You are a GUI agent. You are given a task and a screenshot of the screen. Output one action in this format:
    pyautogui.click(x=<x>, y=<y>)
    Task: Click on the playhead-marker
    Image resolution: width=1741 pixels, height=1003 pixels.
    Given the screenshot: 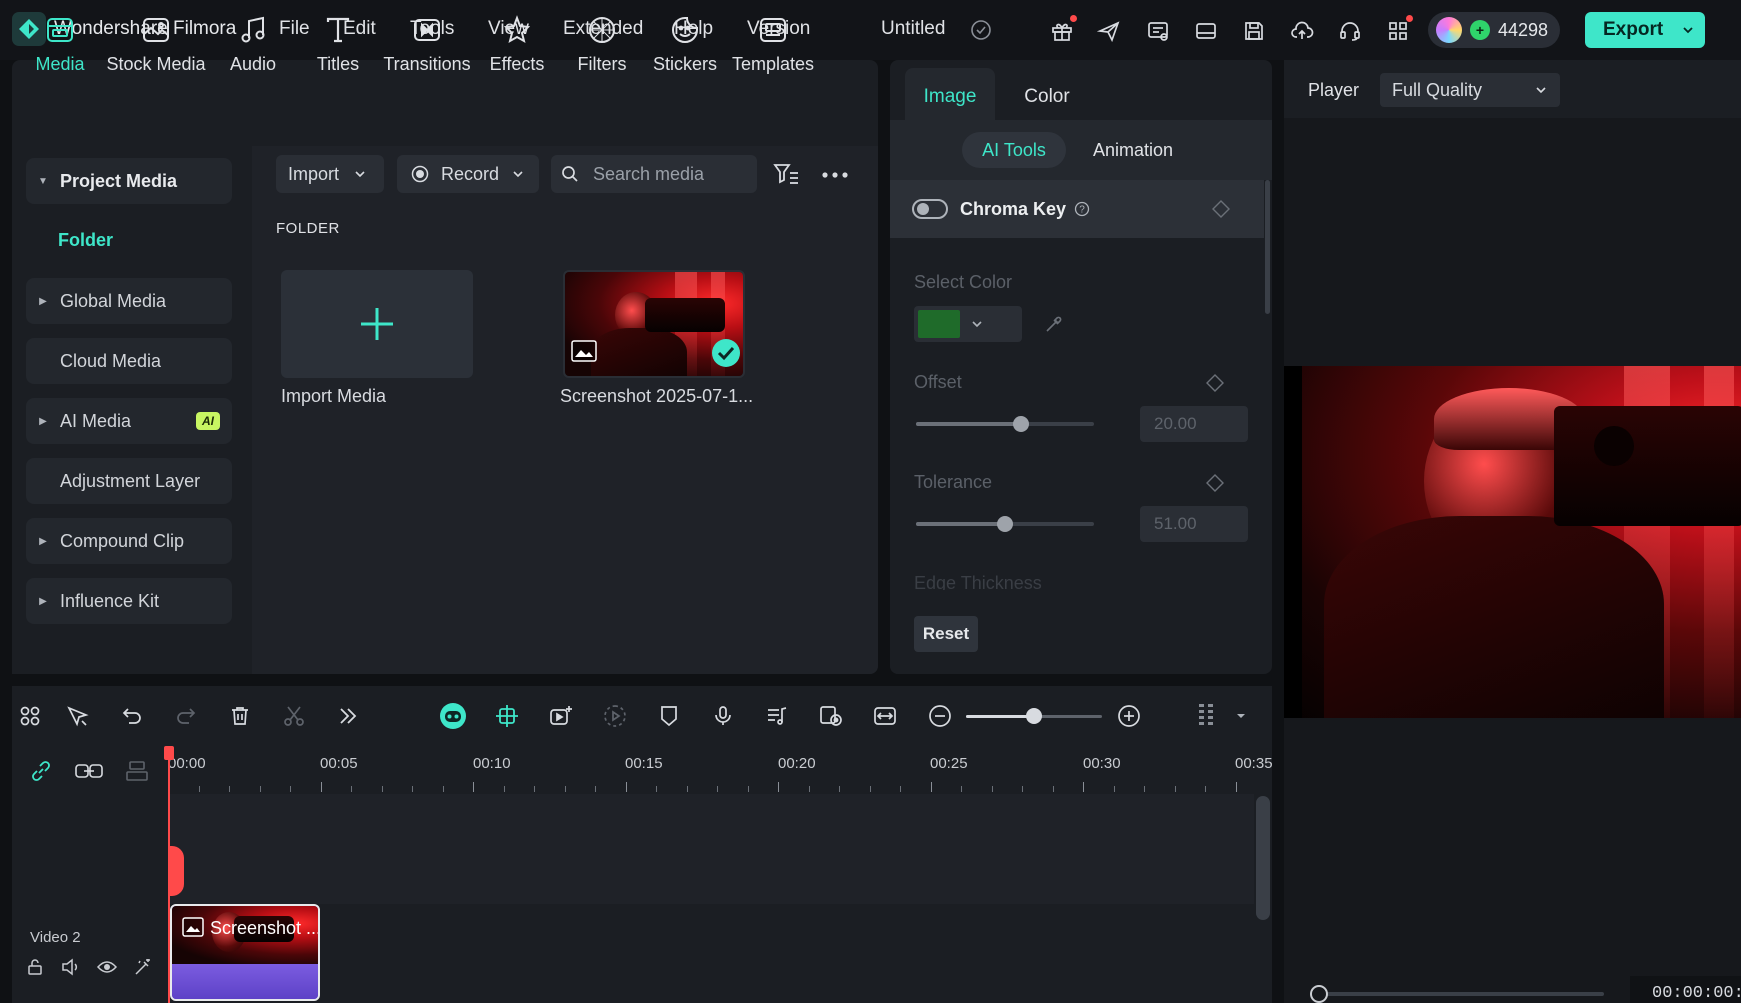 What is the action you would take?
    pyautogui.click(x=176, y=871)
    